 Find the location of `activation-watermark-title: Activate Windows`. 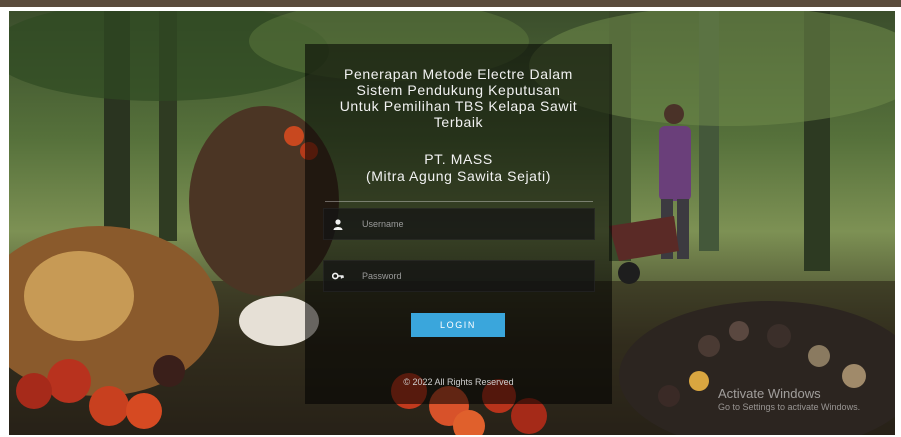

activation-watermark-title: Activate Windows is located at coordinates (769, 393).